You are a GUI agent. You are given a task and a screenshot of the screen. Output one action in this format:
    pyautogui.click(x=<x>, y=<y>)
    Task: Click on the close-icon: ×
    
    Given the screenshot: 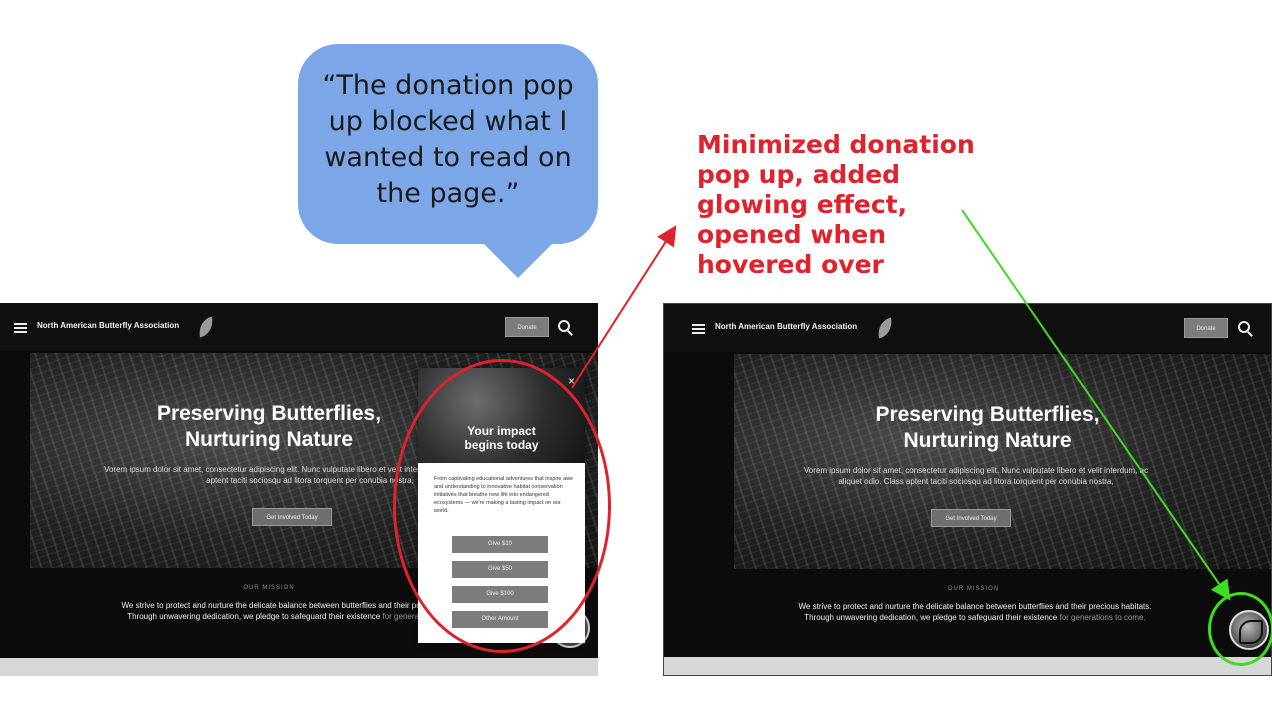 What is the action you would take?
    pyautogui.click(x=571, y=381)
    